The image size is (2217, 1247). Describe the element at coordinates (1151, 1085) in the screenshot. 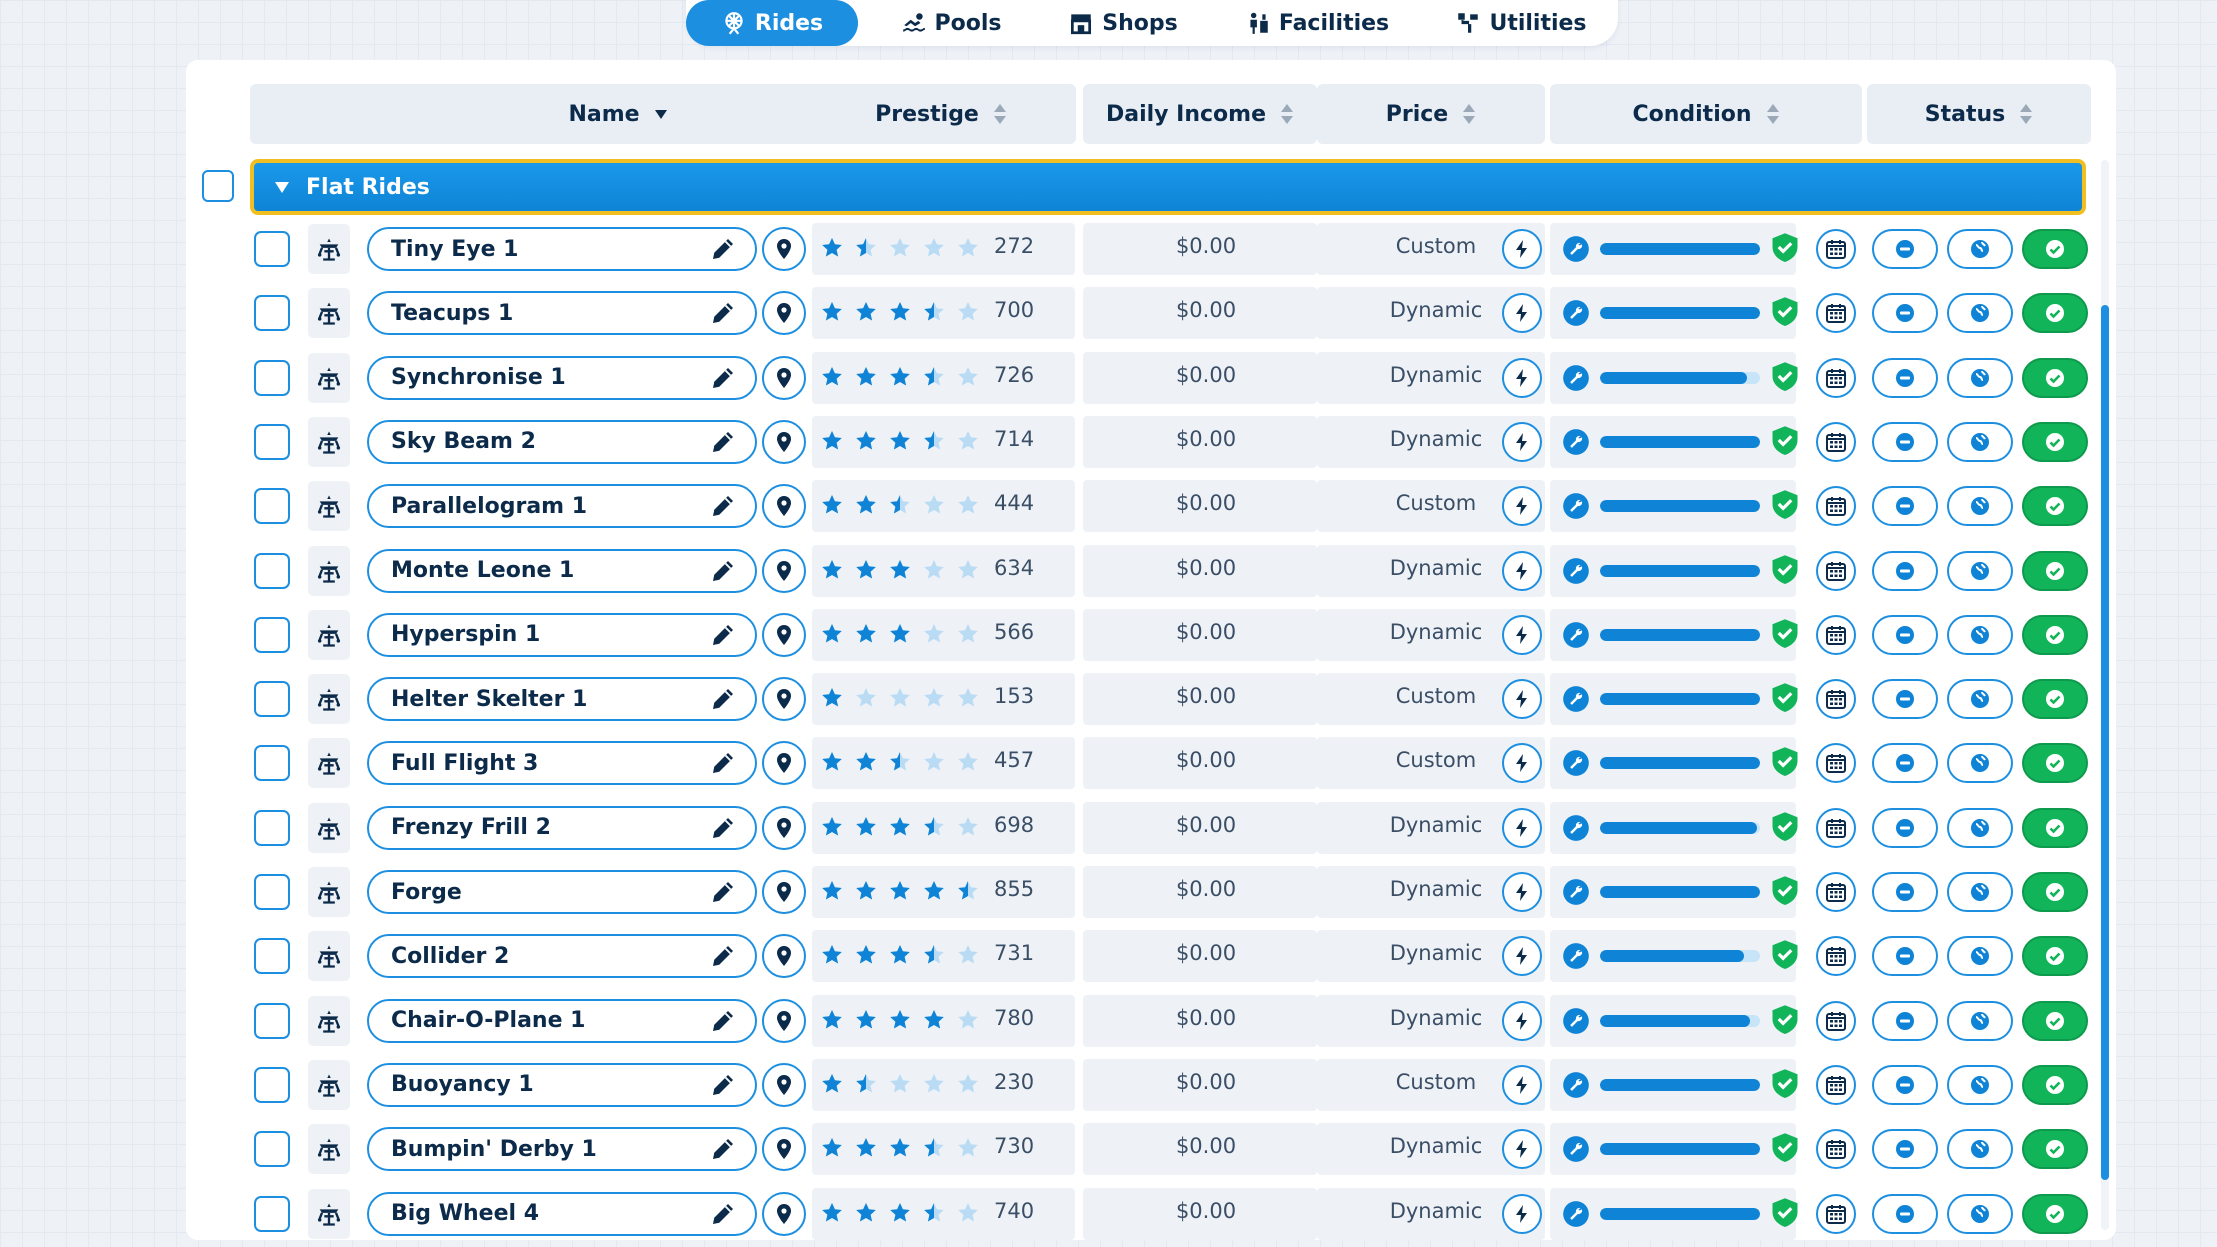

I see `ride-row: Buoyancy 1 230 $0.00 Custom` at that location.